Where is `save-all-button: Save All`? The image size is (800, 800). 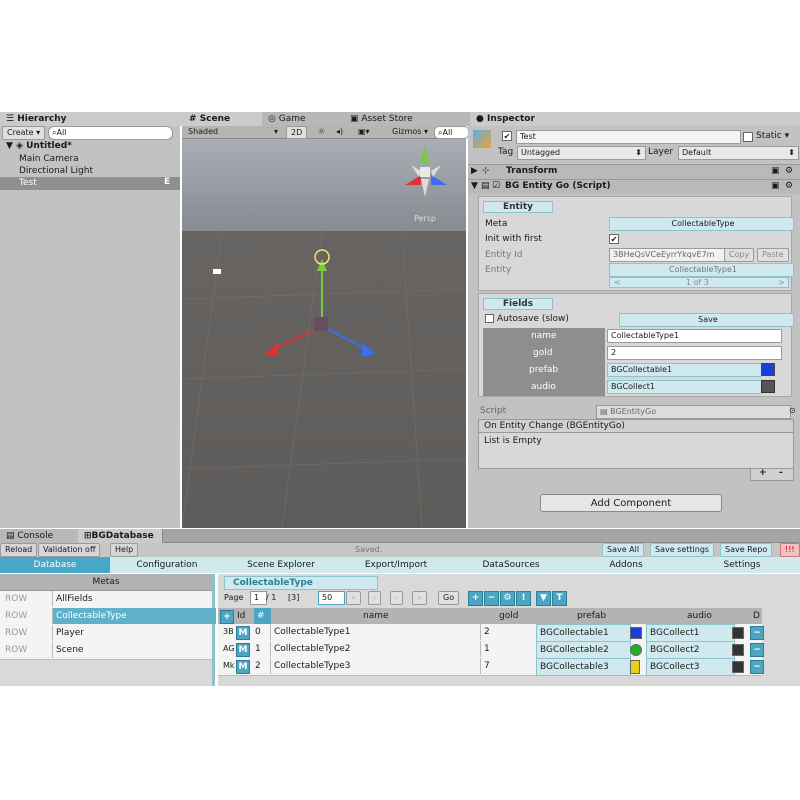
save-all-button: Save All is located at coordinates (623, 550).